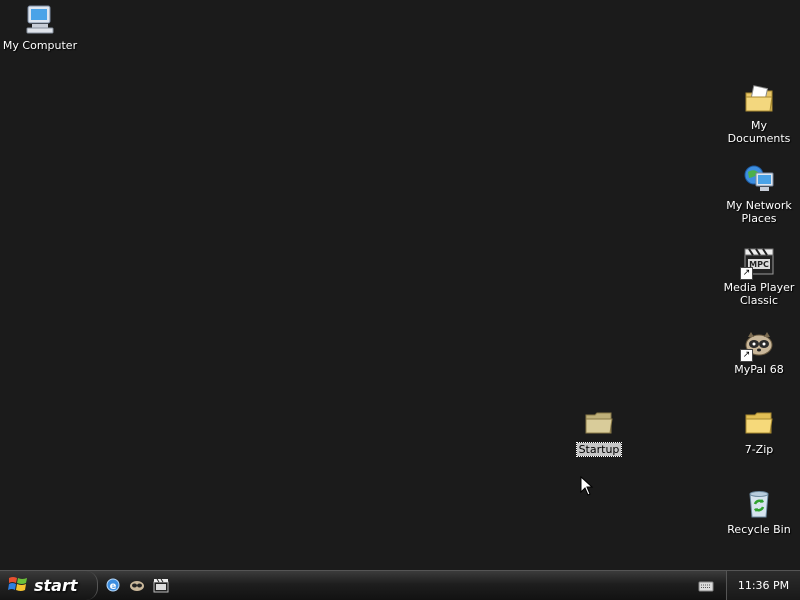  I want to click on desktop-icon-my-computer: My Computer, so click(40, 27).